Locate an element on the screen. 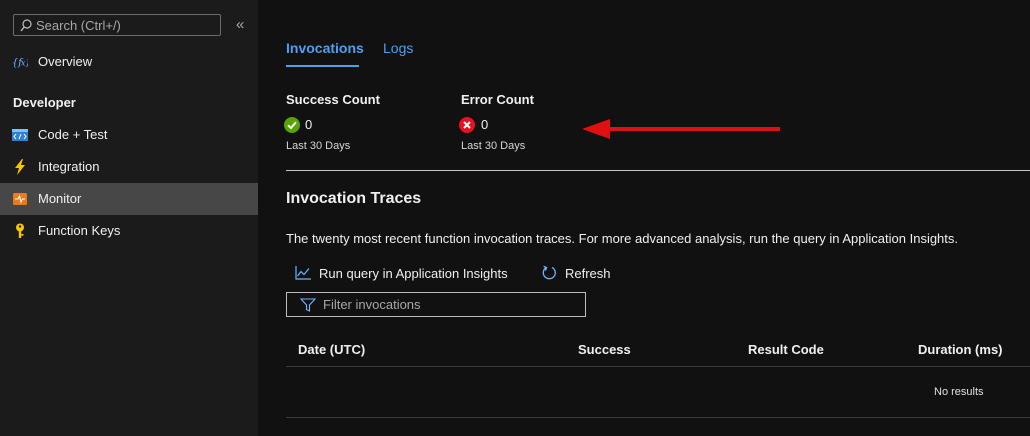  empty-table-message: No results is located at coordinates (959, 392).